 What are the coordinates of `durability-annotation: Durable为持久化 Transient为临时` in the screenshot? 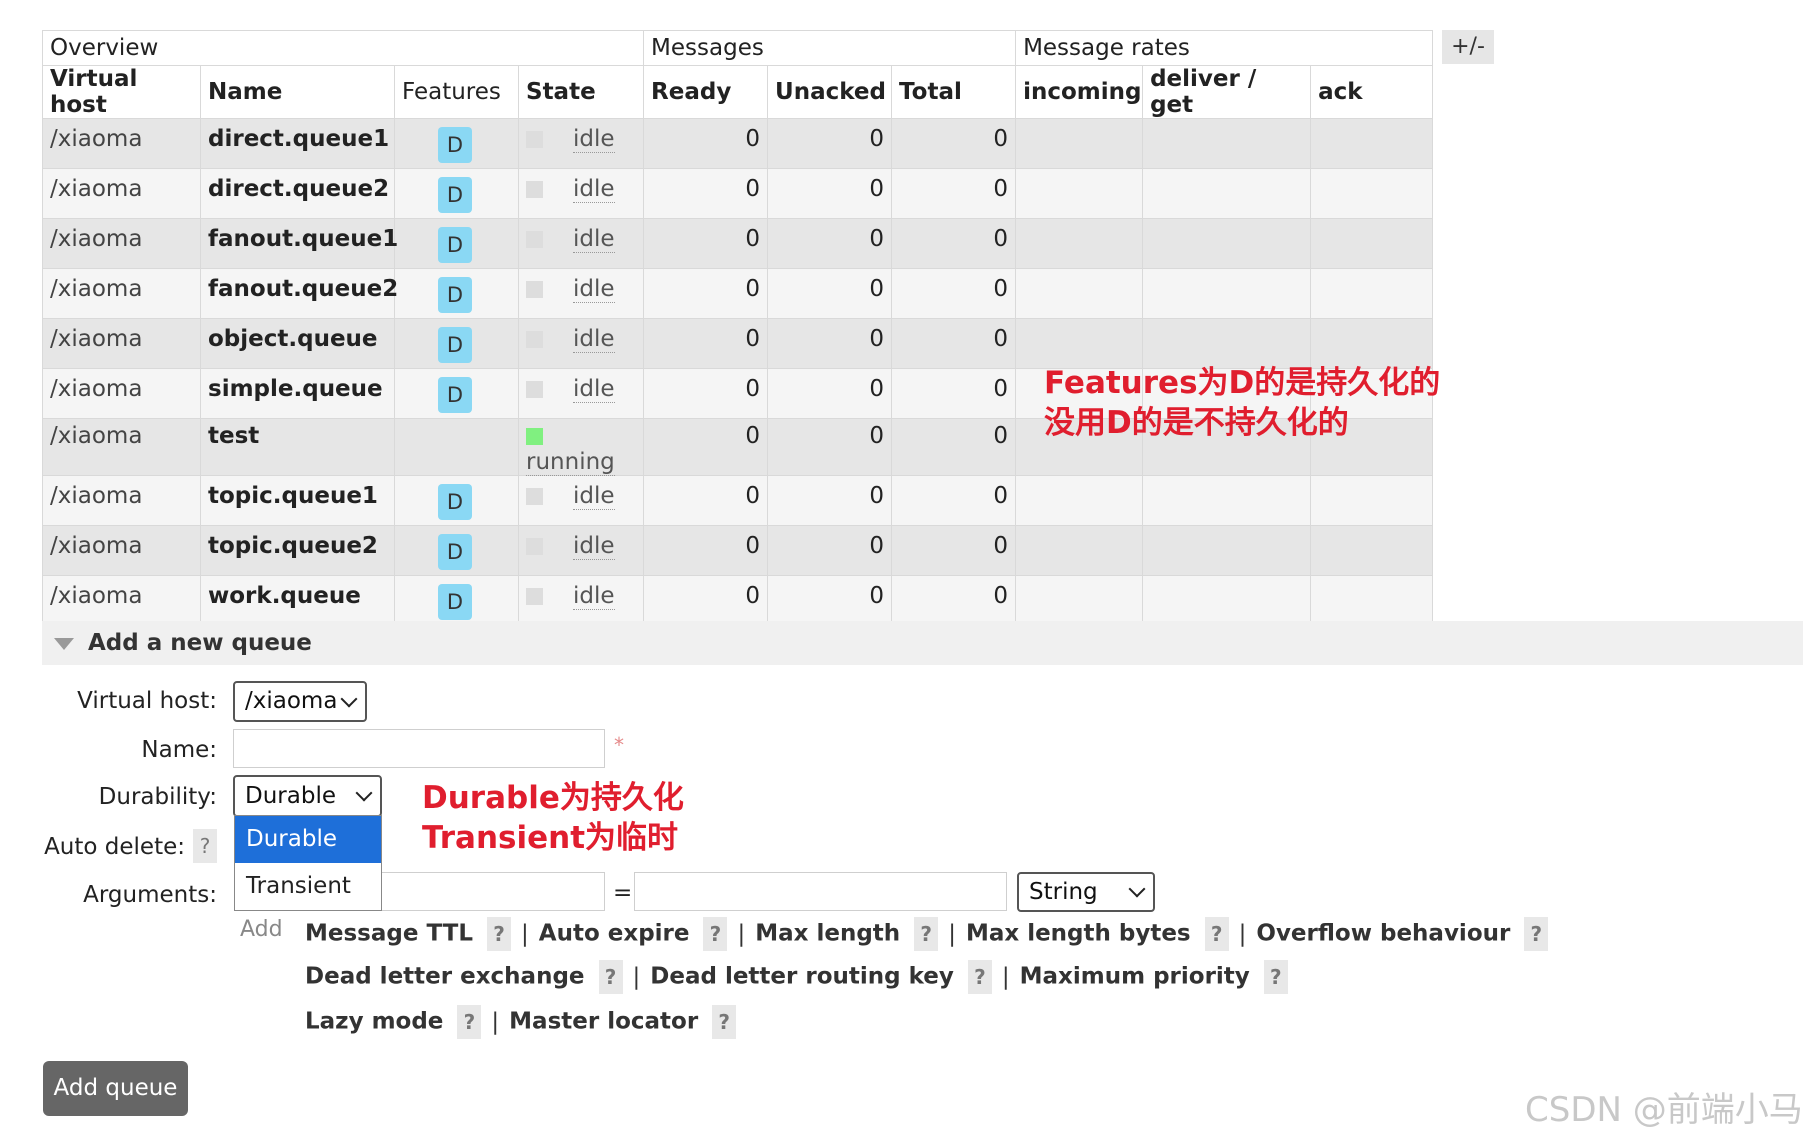 It's located at (553, 818).